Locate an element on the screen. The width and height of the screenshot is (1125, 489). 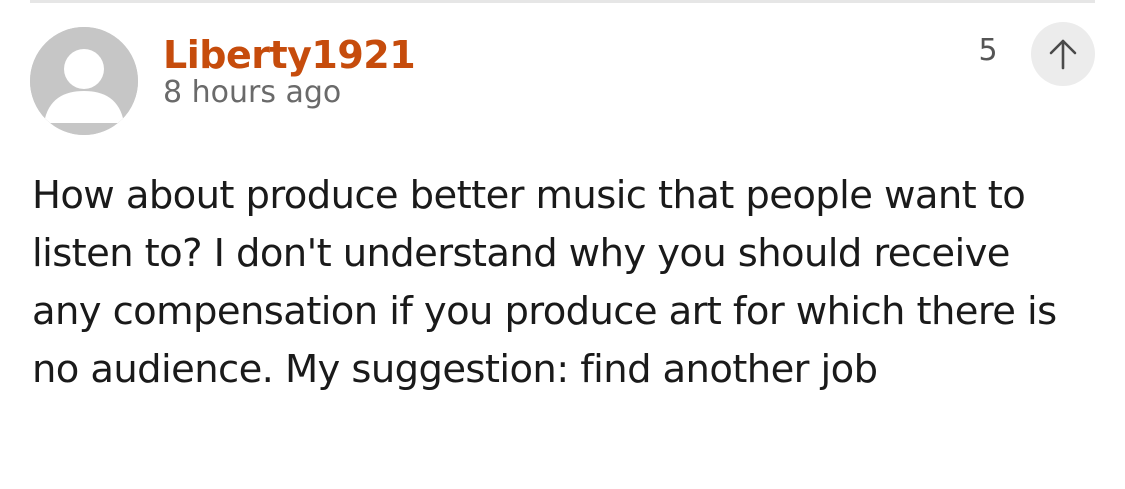
user-silhouette-icon is located at coordinates (84, 81).